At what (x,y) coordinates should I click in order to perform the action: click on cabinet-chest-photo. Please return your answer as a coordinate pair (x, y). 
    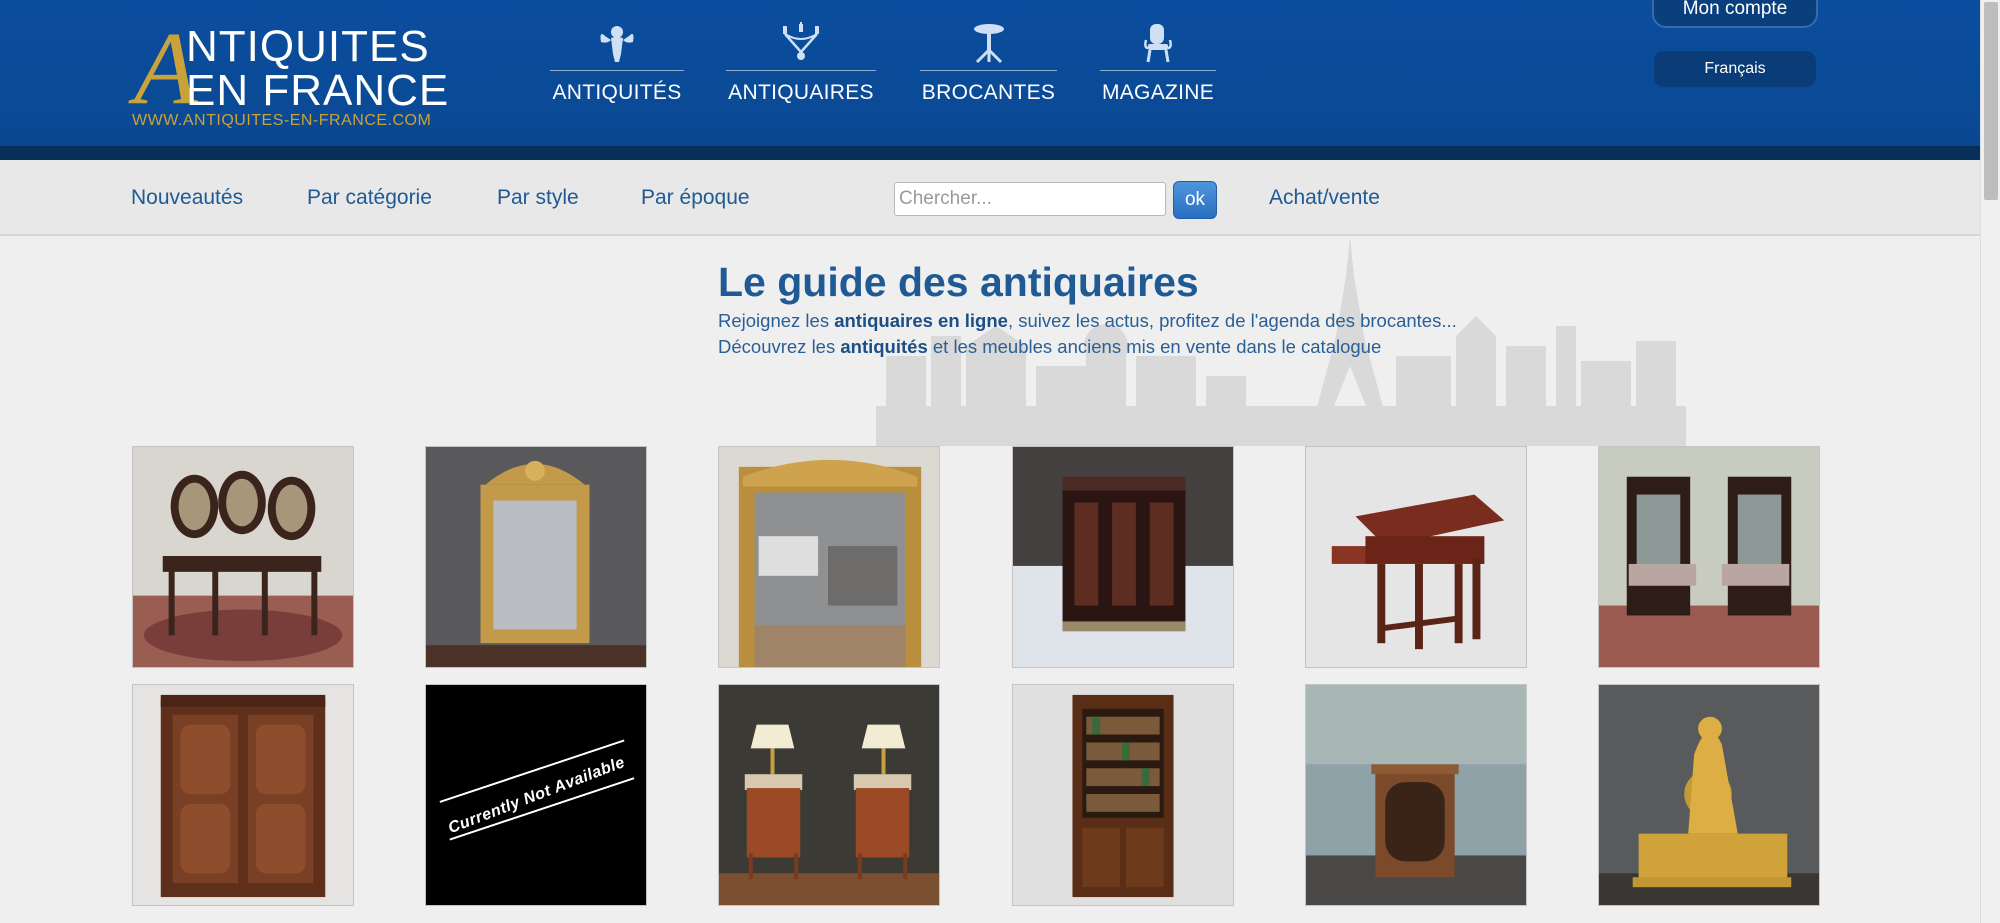
    Looking at the image, I should click on (1123, 557).